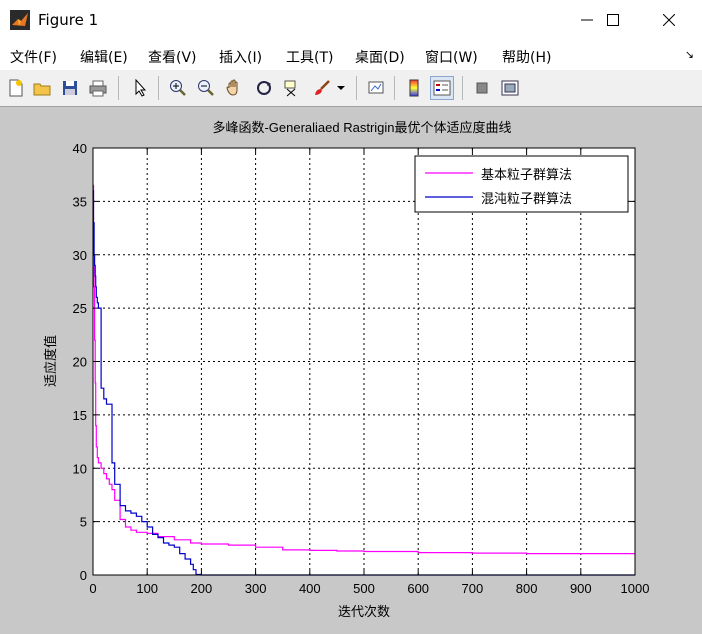  Describe the element at coordinates (80, 415) in the screenshot. I see `y-tick-label: 15` at that location.